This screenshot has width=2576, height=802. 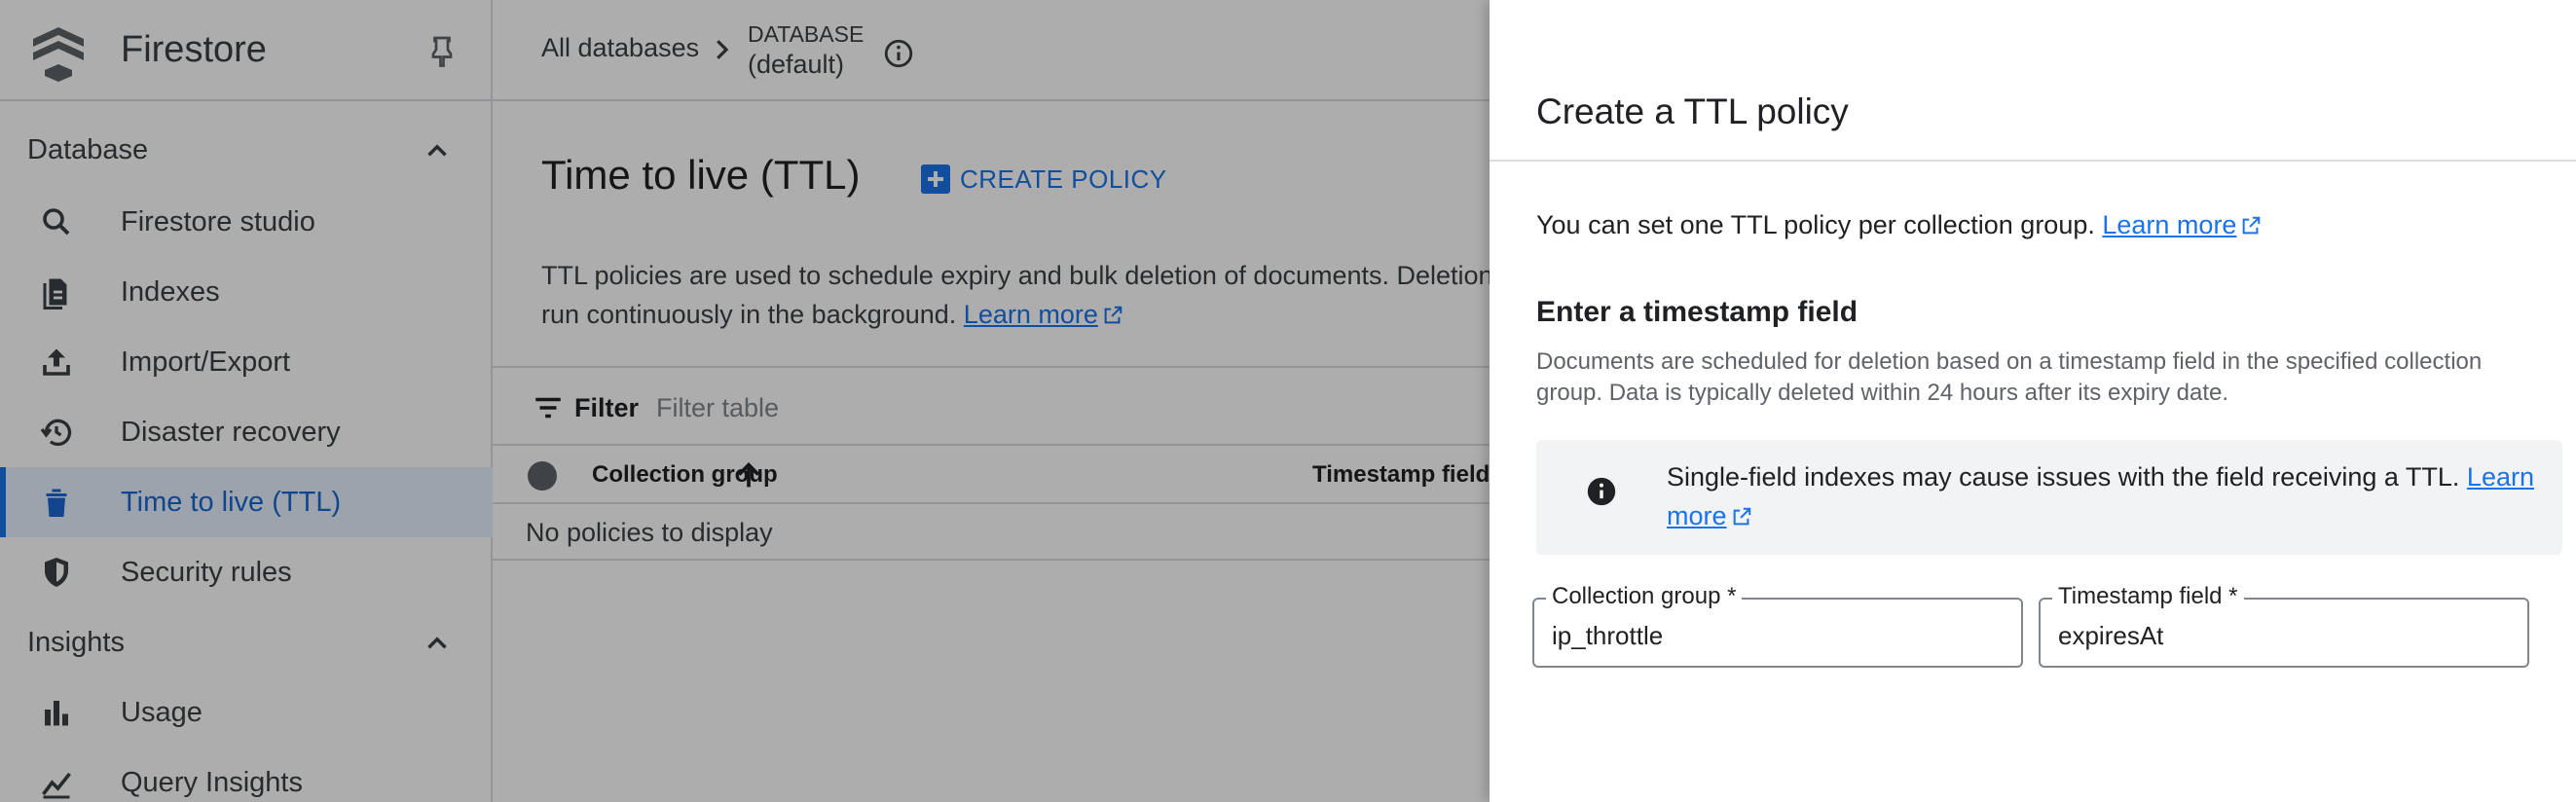 I want to click on collection-group-input, so click(x=1780, y=635).